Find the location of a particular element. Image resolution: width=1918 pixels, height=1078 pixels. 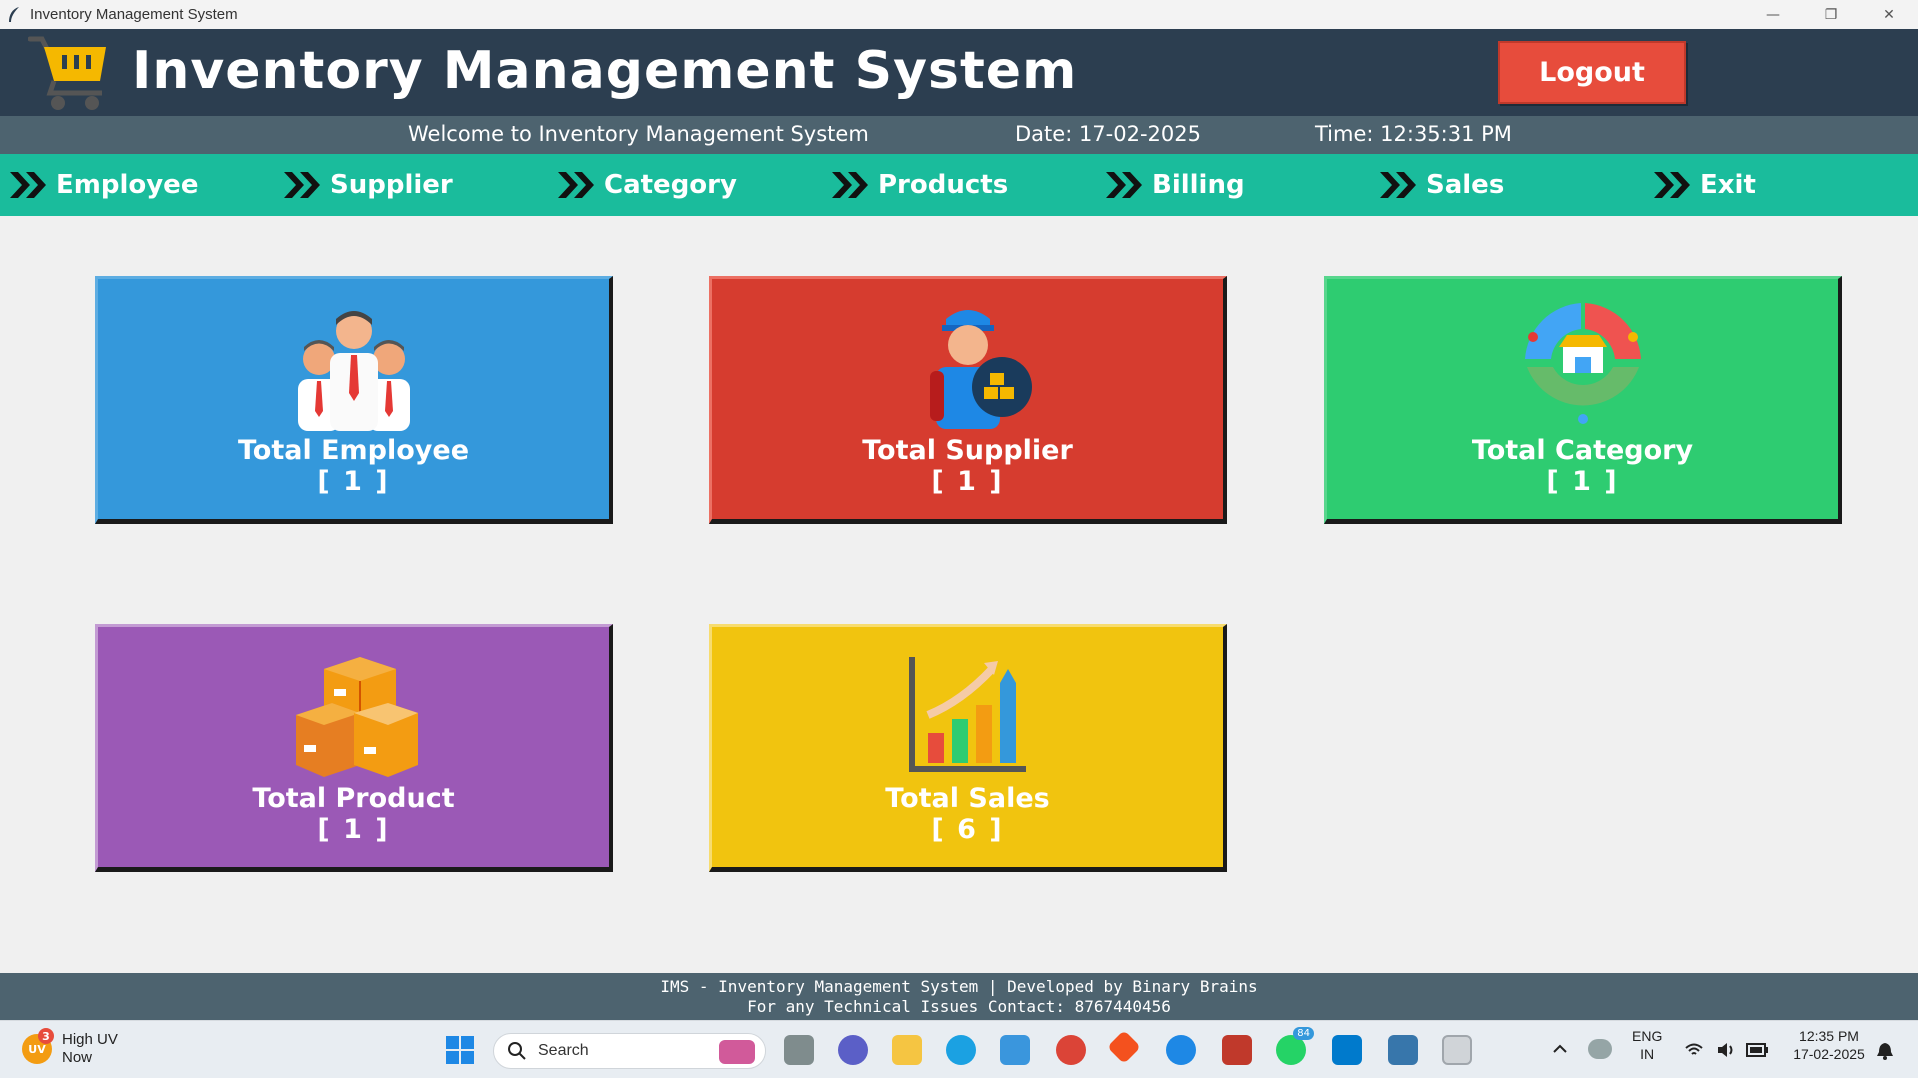

nav-label: Sales is located at coordinates (1465, 185).